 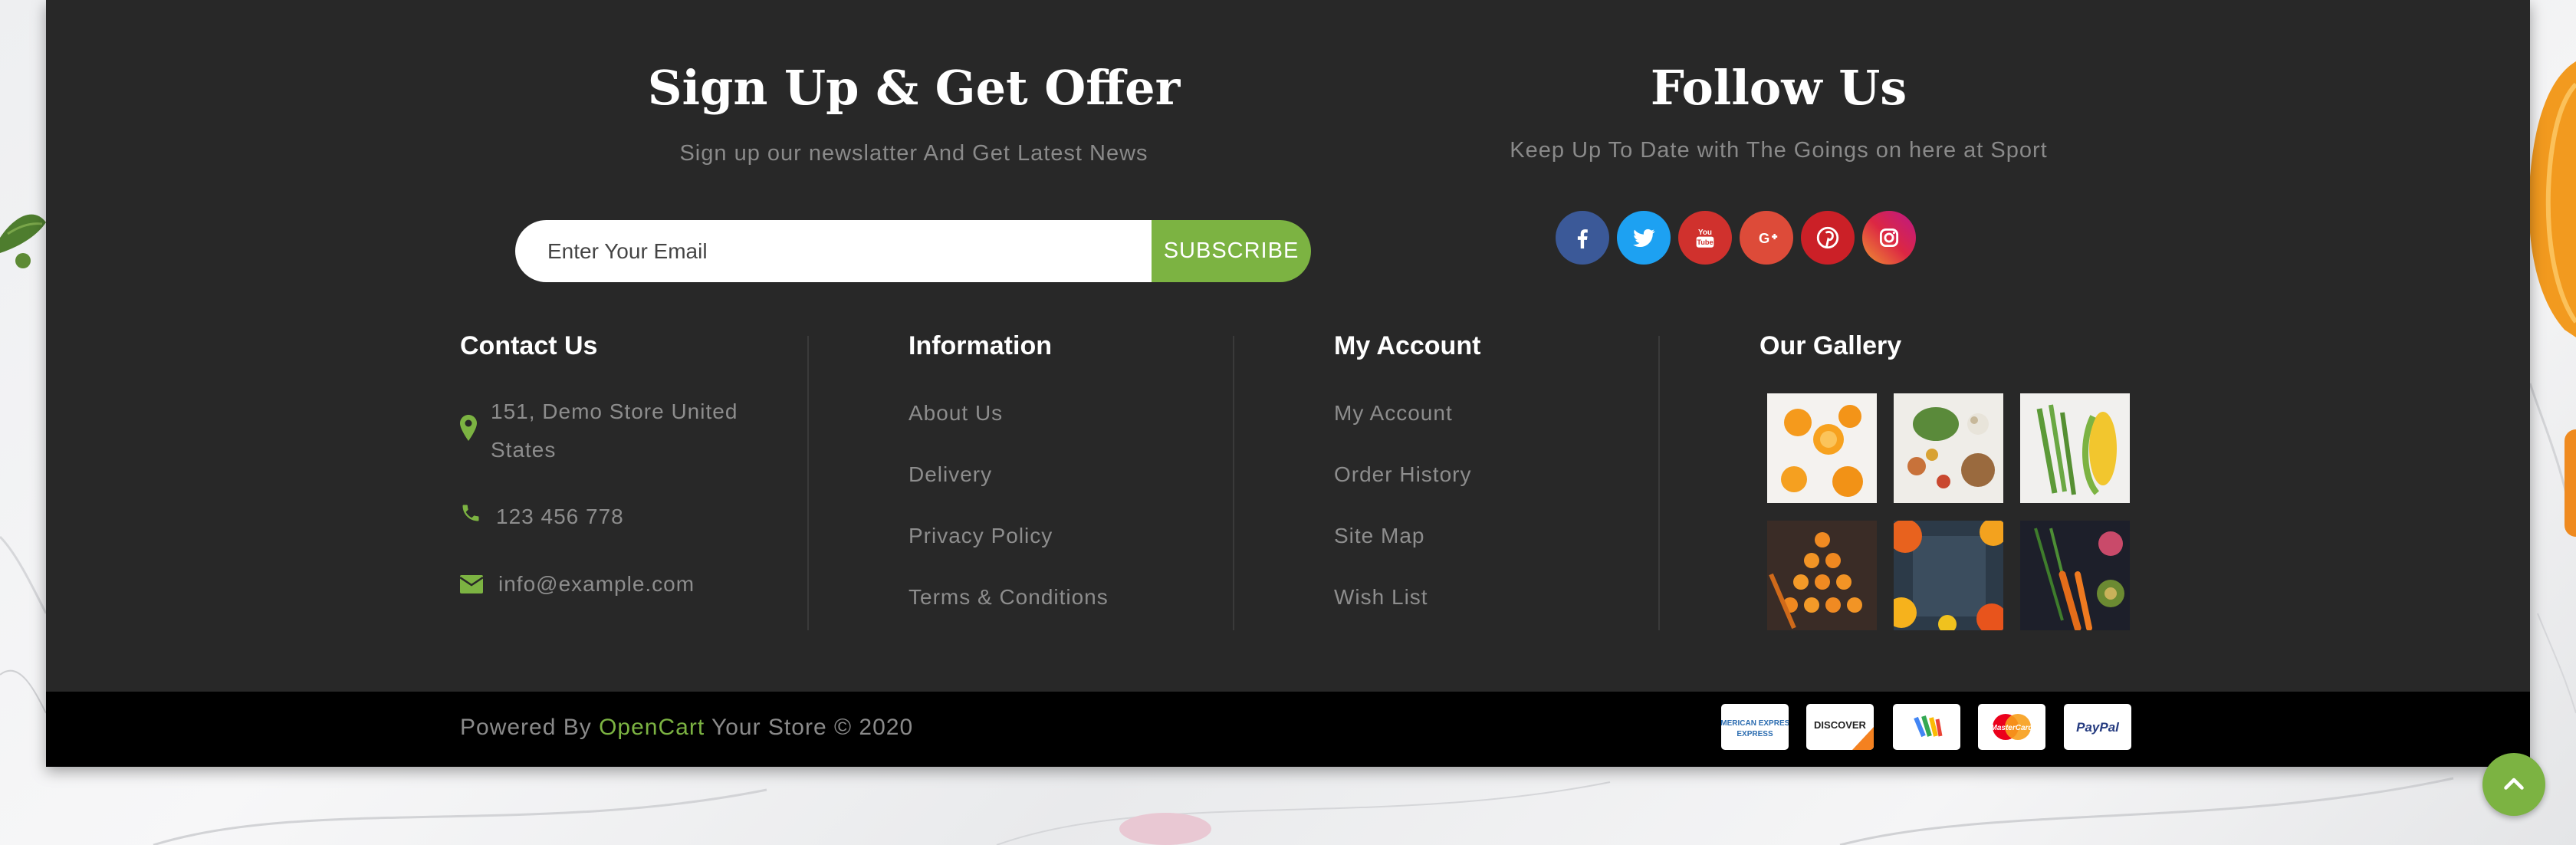 What do you see at coordinates (1828, 238) in the screenshot?
I see `pinterest-icon` at bounding box center [1828, 238].